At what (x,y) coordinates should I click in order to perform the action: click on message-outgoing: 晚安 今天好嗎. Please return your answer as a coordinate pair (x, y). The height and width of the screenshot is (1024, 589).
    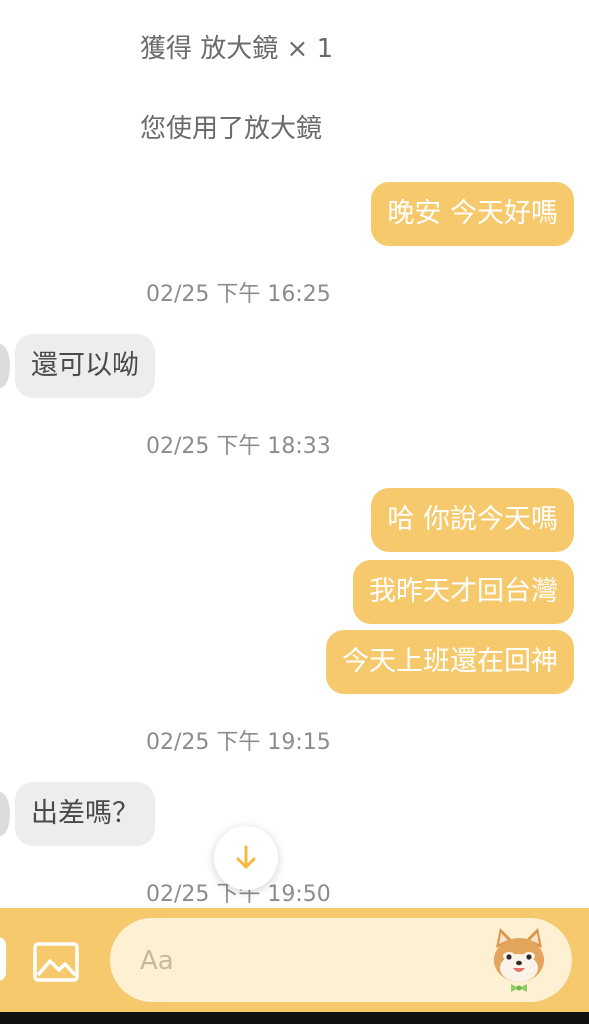
    Looking at the image, I should click on (472, 214).